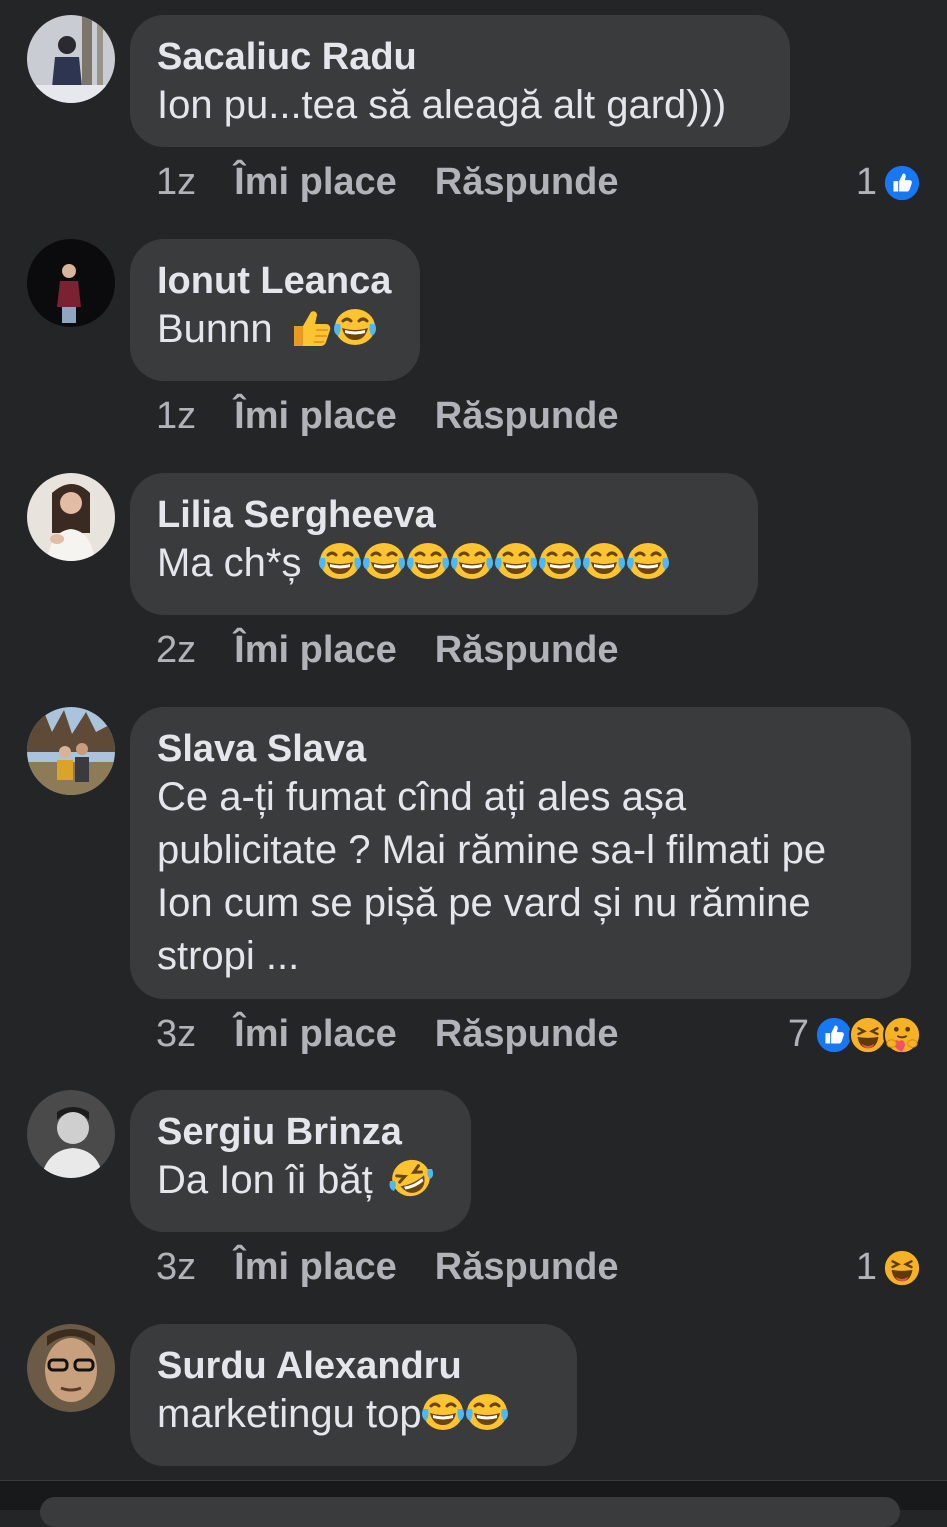 This screenshot has width=947, height=1527. Describe the element at coordinates (300, 1132) in the screenshot. I see `author-name: Sergiu Brinza` at that location.